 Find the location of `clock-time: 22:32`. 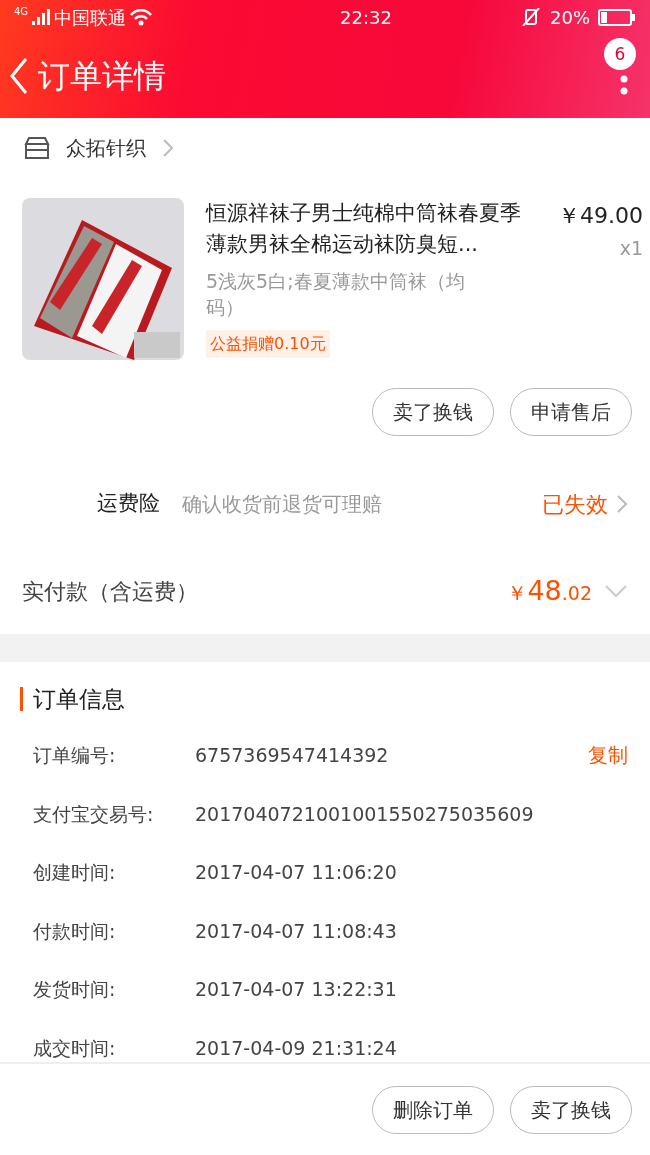

clock-time: 22:32 is located at coordinates (366, 17).